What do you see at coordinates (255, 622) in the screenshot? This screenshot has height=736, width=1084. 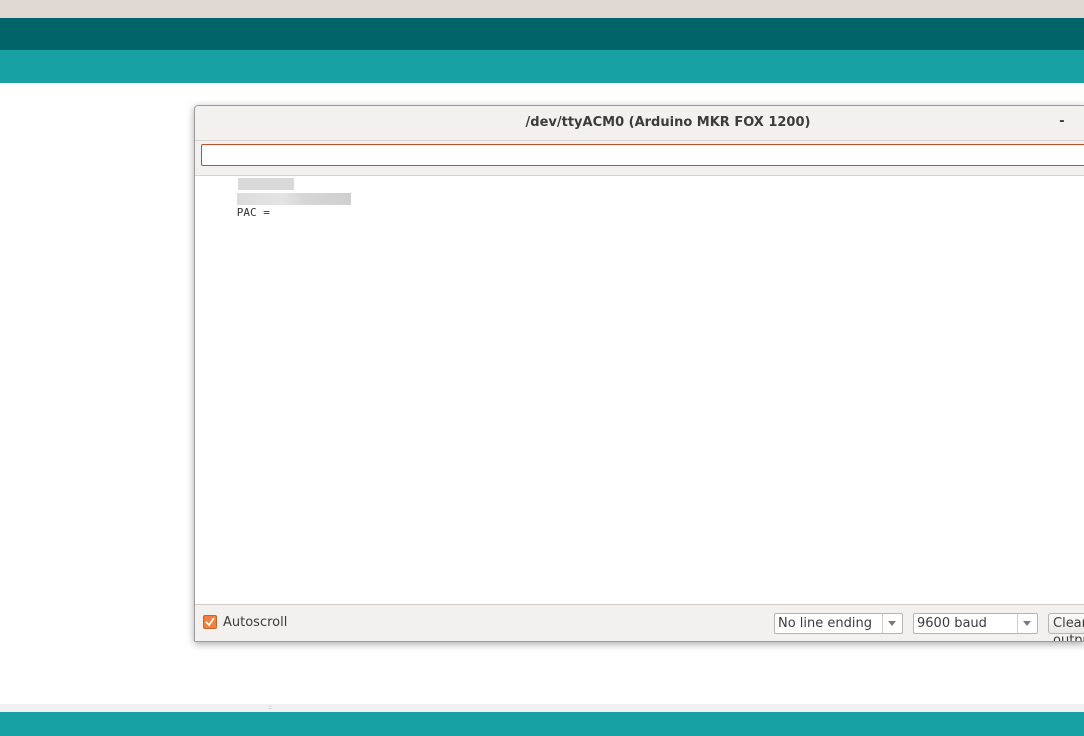 I see `autoscroll-label: Autoscroll` at bounding box center [255, 622].